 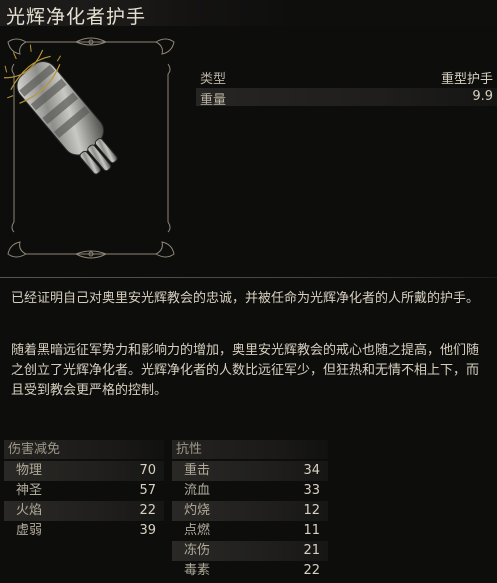 I want to click on damage-negation-label: 物理, so click(x=29, y=470).